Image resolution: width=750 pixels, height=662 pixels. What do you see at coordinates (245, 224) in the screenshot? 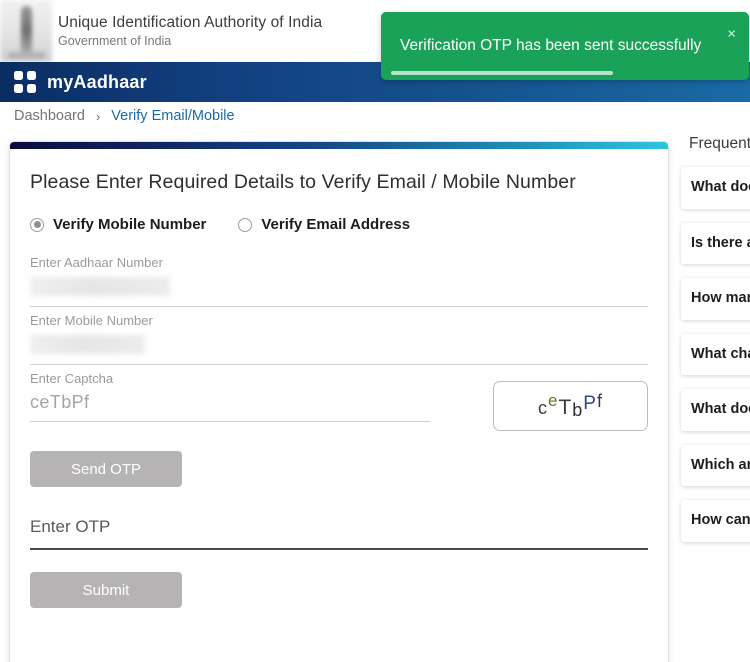
I see `radio-dot-email-icon` at bounding box center [245, 224].